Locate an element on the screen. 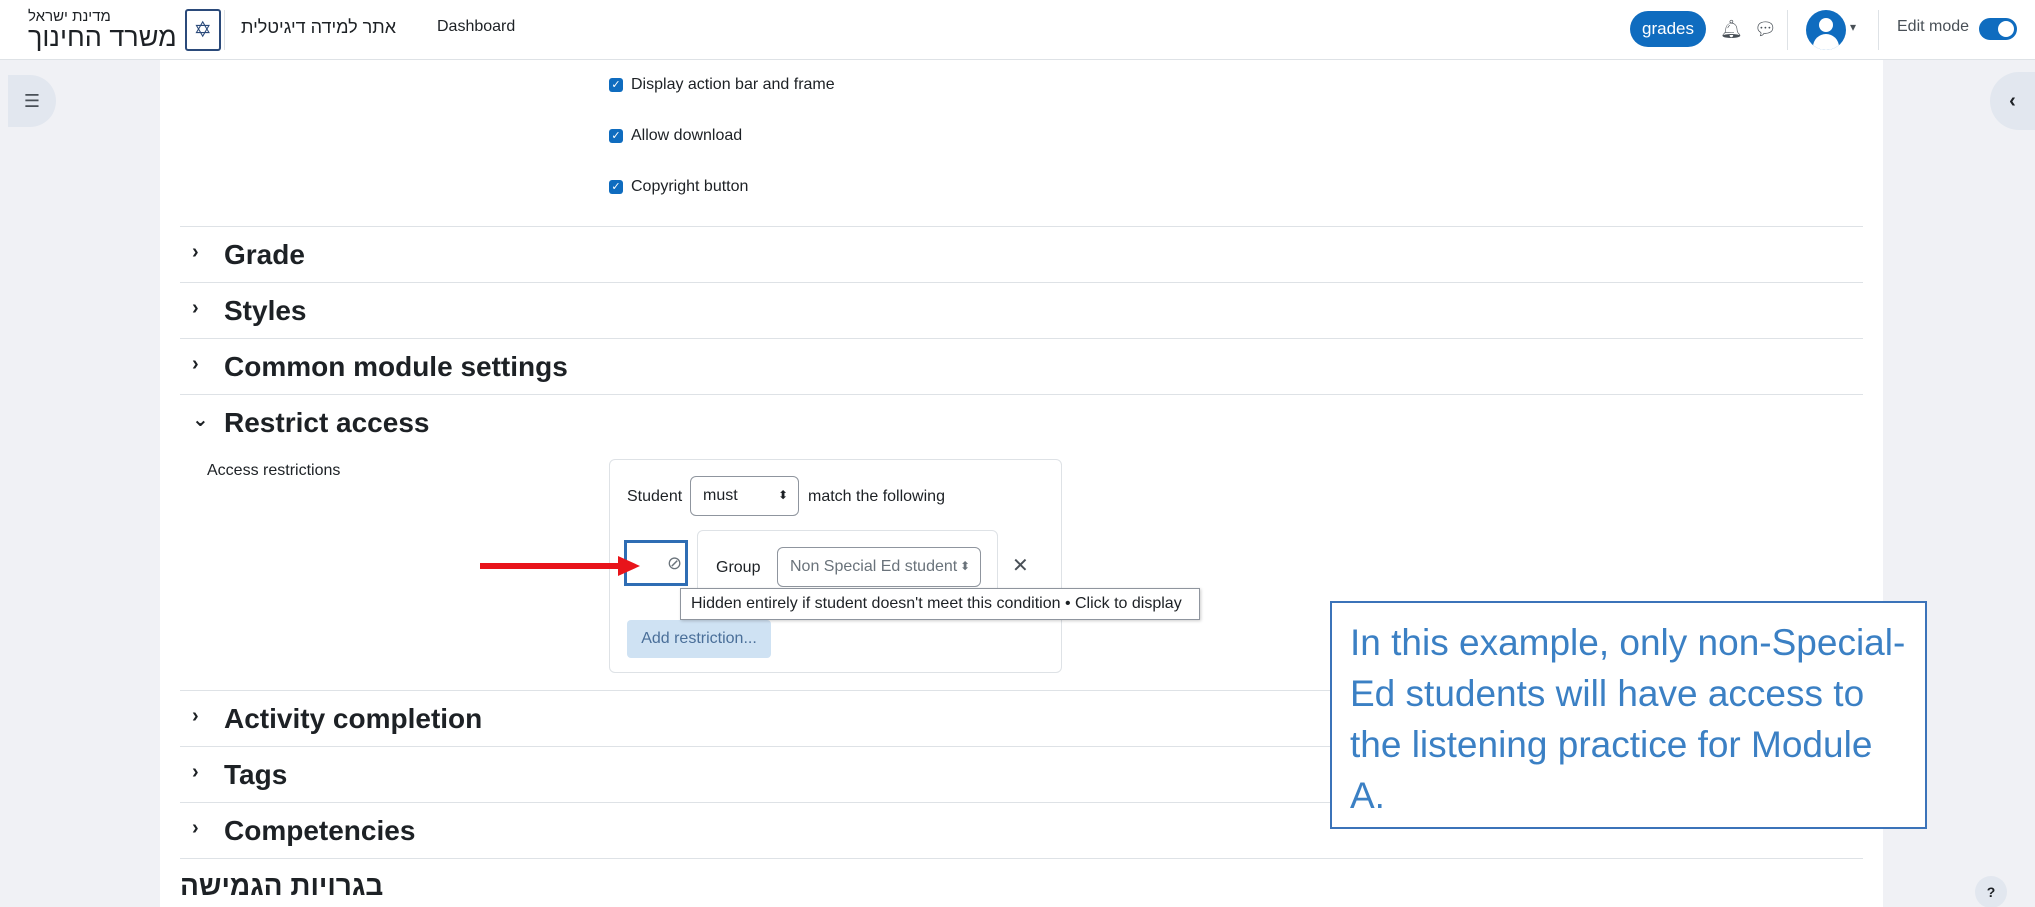 This screenshot has width=2035, height=907. option-label: Allow download is located at coordinates (687, 135).